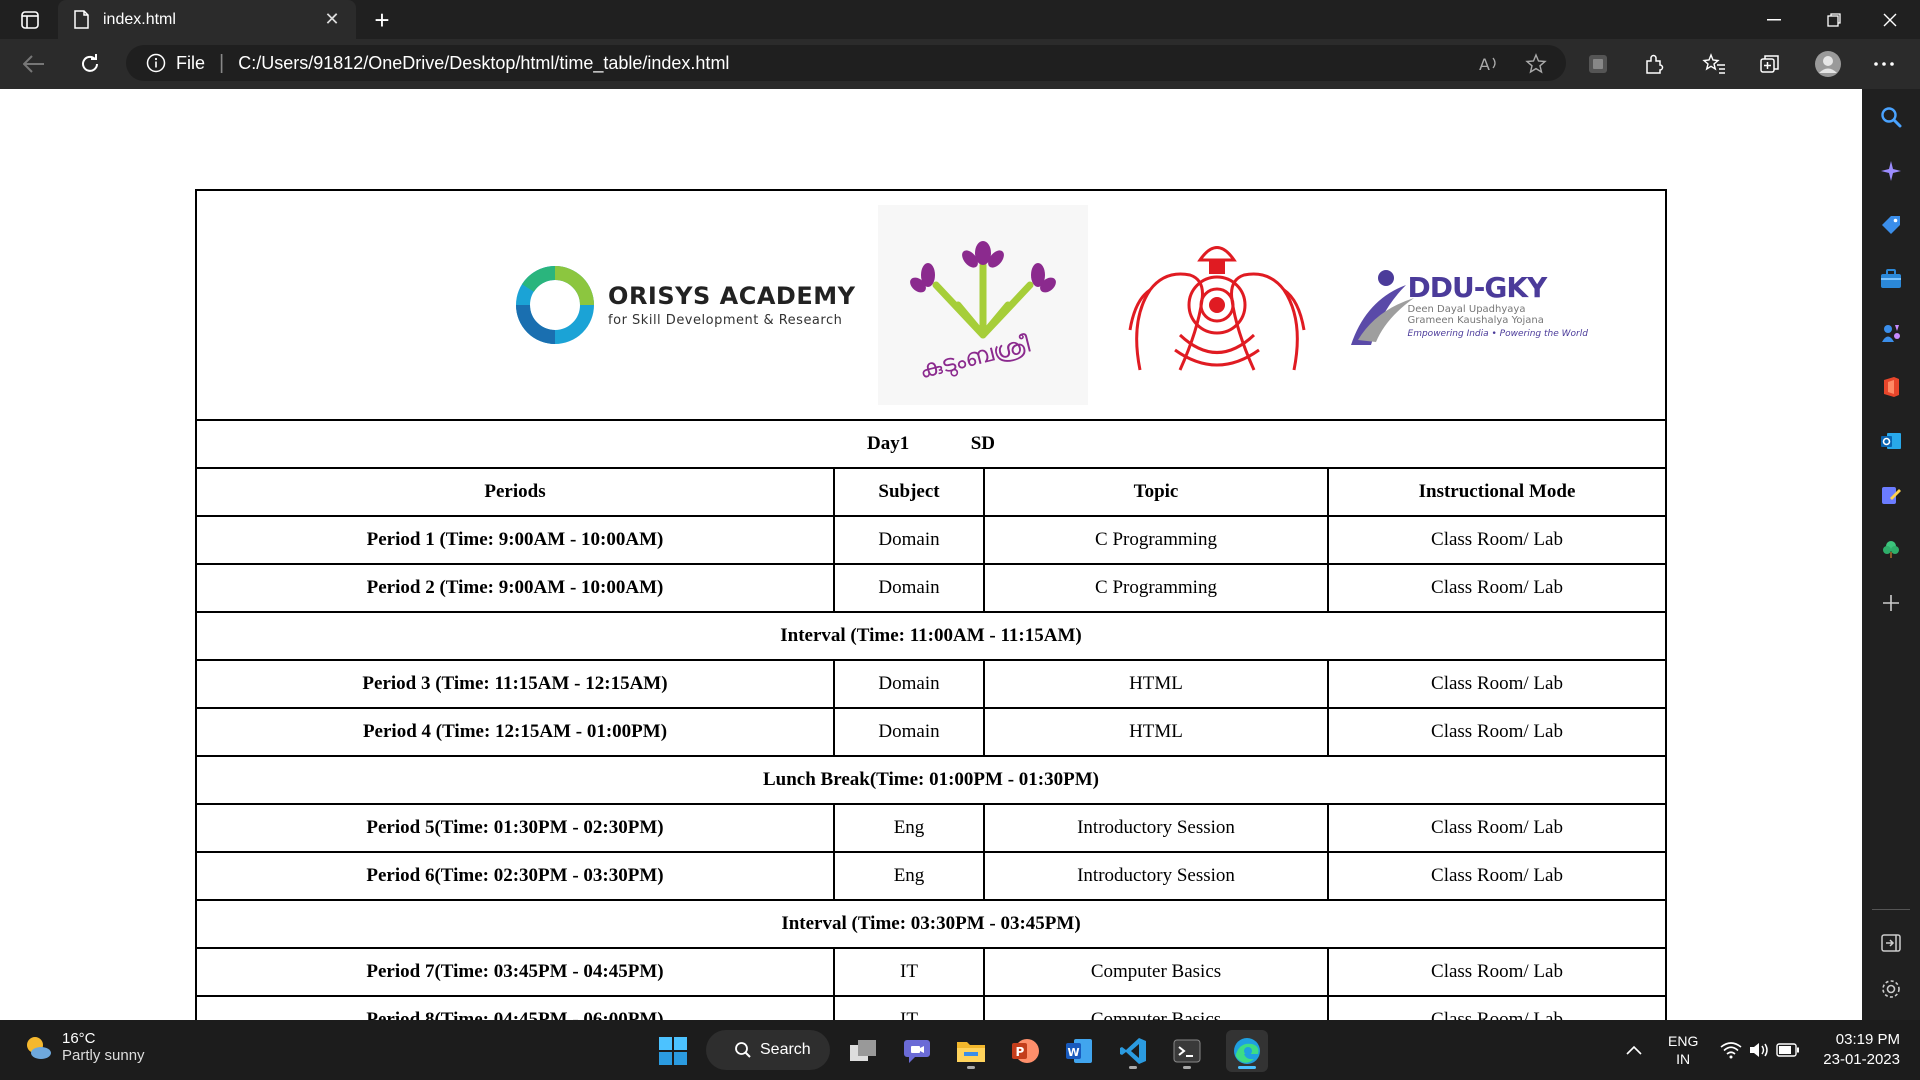 This screenshot has height=1080, width=1920. Describe the element at coordinates (1025, 1051) in the screenshot. I see `powerpoint-icon: P` at that location.